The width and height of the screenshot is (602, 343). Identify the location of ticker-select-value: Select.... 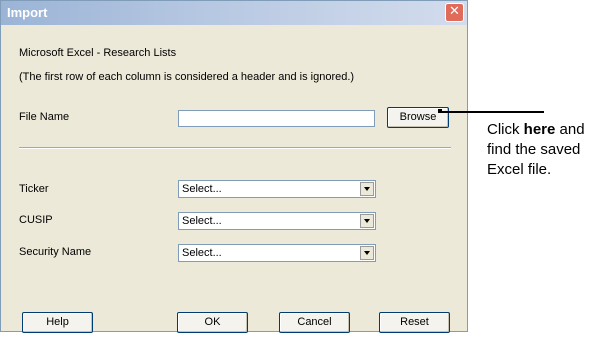
(202, 189).